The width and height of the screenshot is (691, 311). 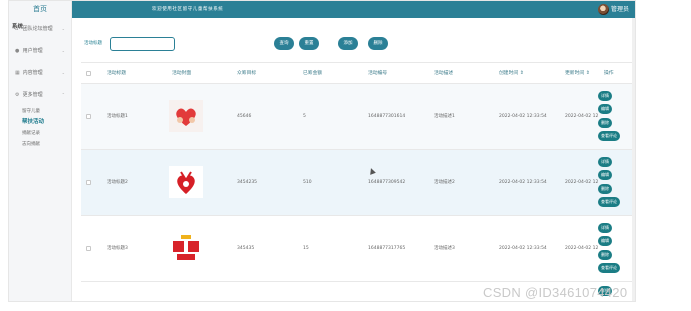 I want to click on sidebar-item-users: ● 用户管理 ⌄, so click(x=40, y=51).